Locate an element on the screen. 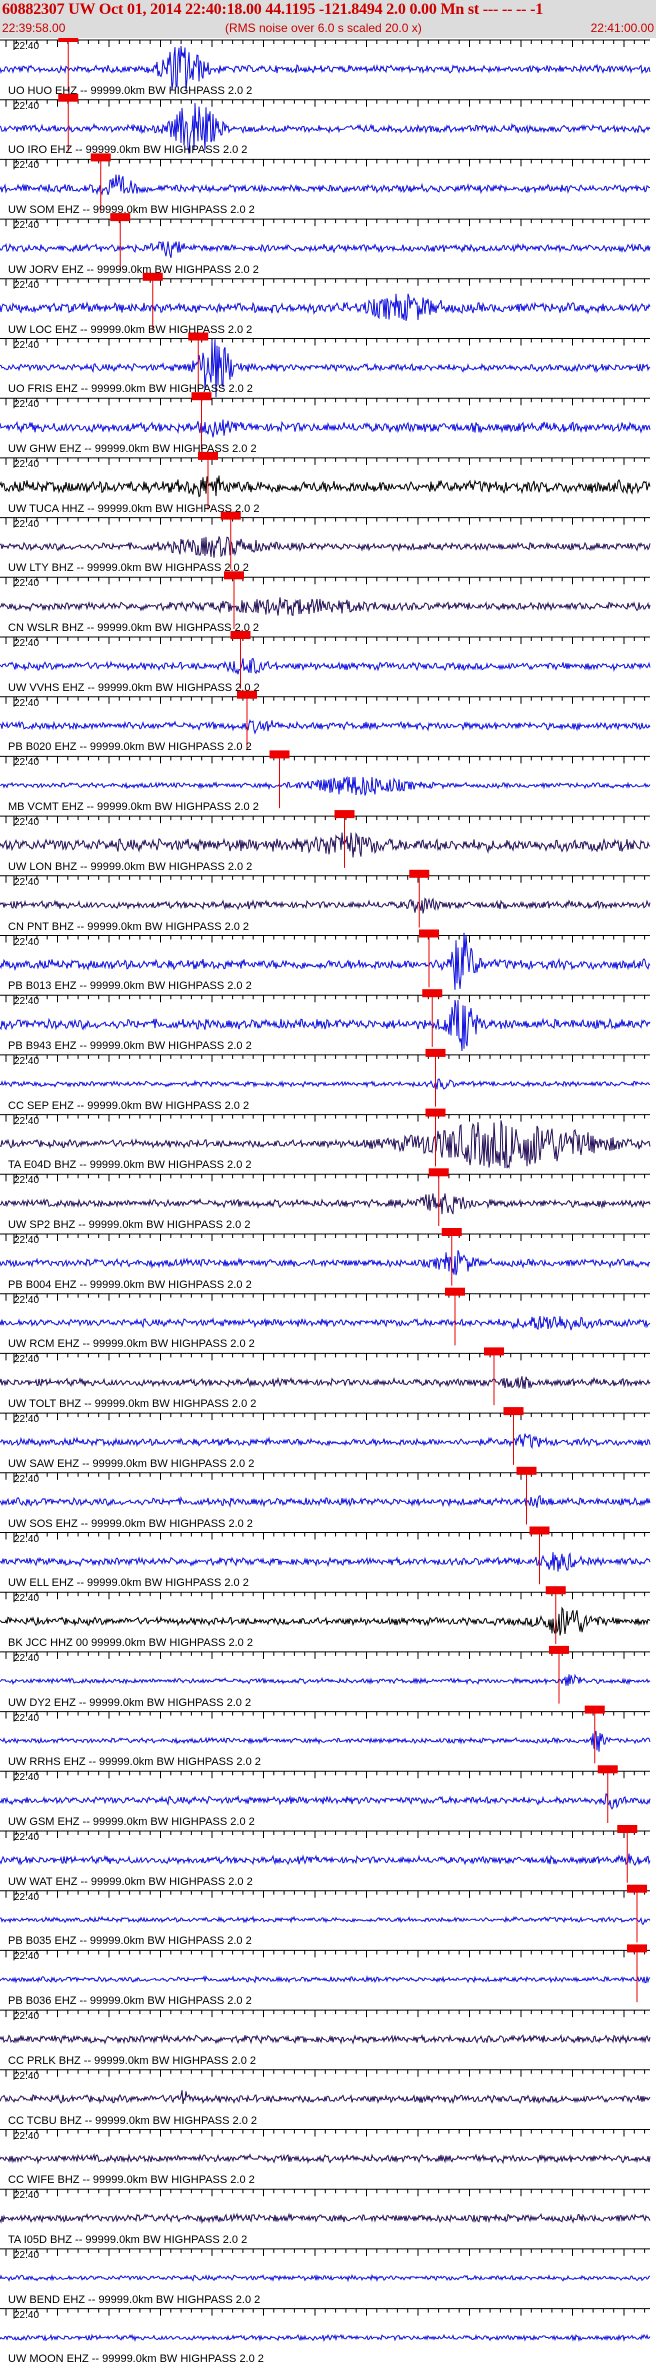  end-time: 22:41:00.00 is located at coordinates (622, 28).